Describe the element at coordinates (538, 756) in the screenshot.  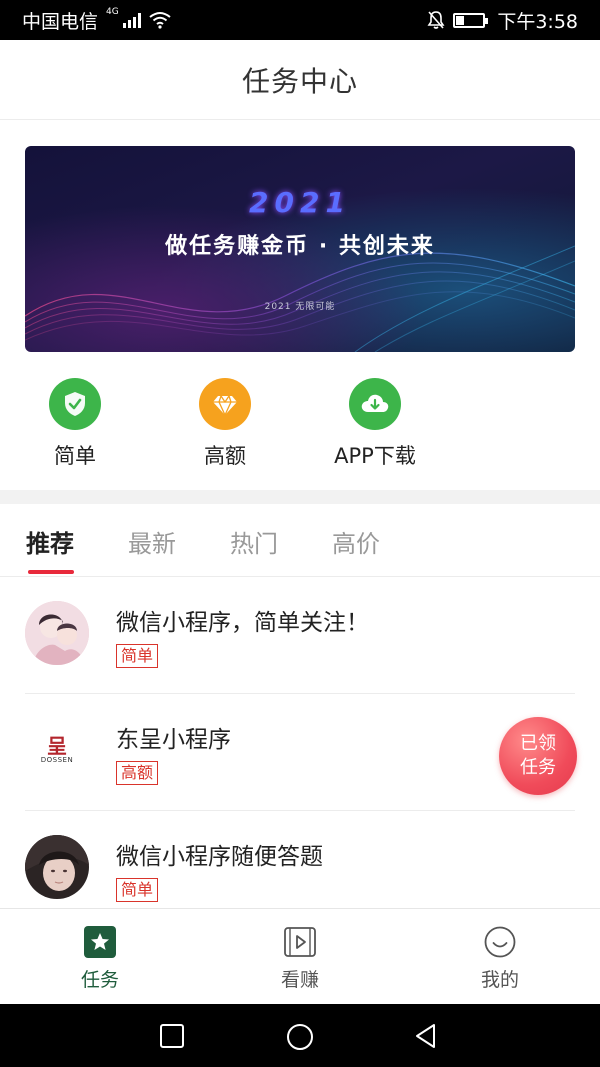
I see `claimed-tasks-button: 已领 任务` at that location.